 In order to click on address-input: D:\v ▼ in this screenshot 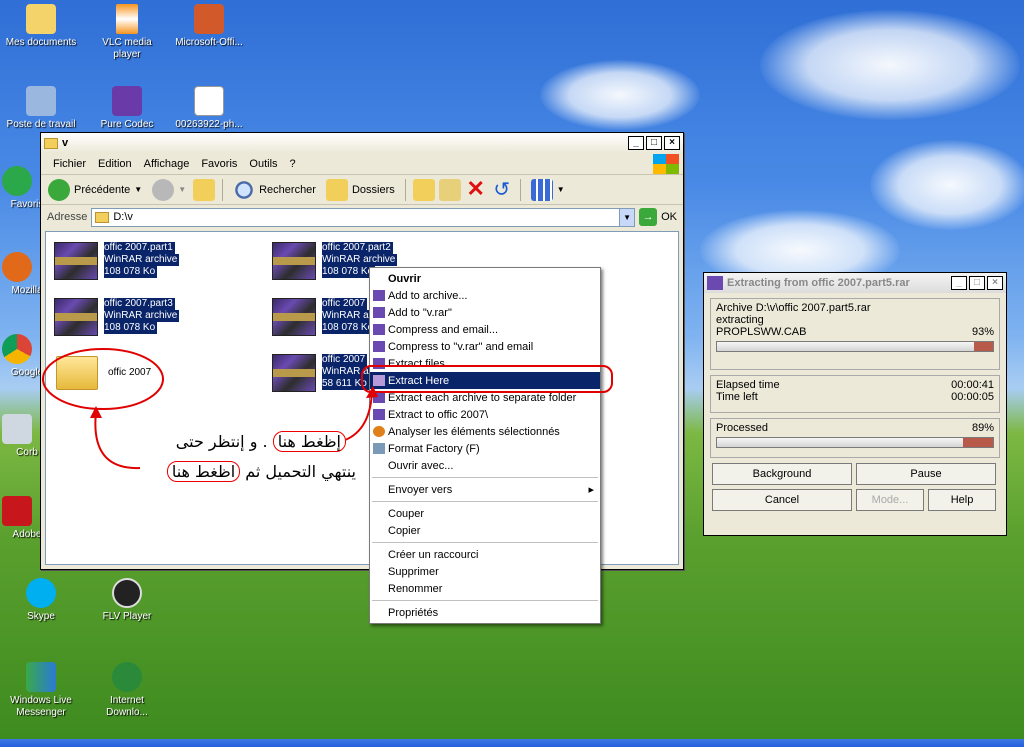, I will do `click(363, 217)`.